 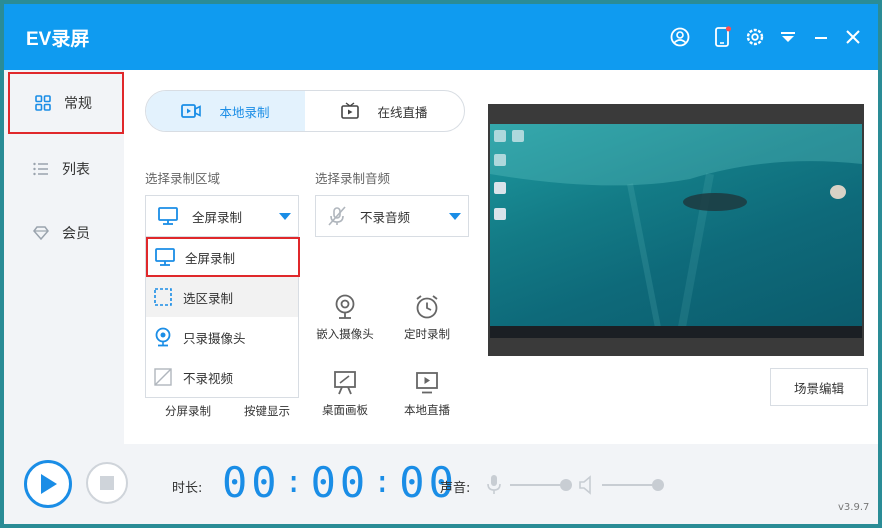 I want to click on stop-icon, so click(x=107, y=483).